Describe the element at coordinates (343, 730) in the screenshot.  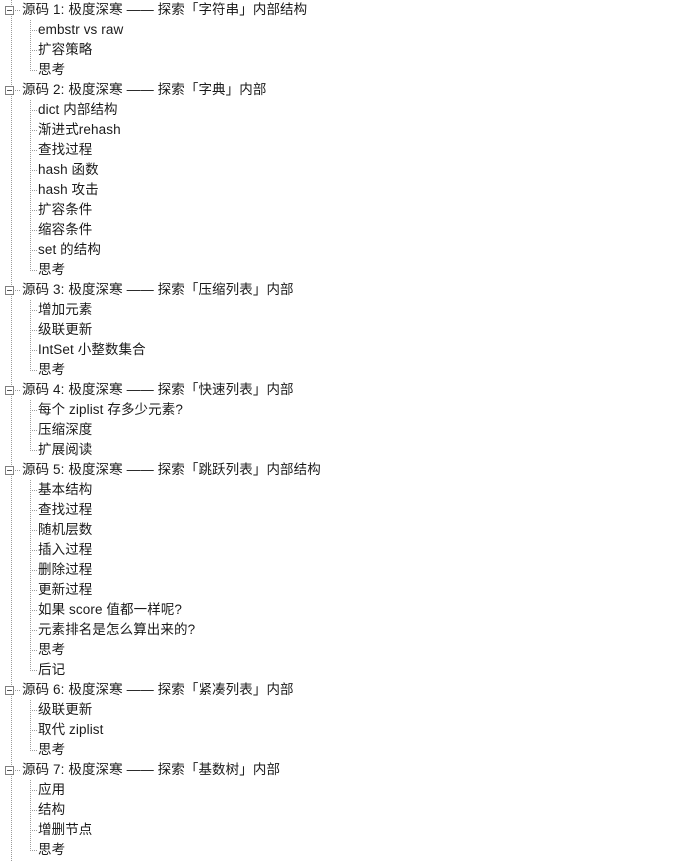
I see `tree-child-row: 取代 ziplist` at that location.